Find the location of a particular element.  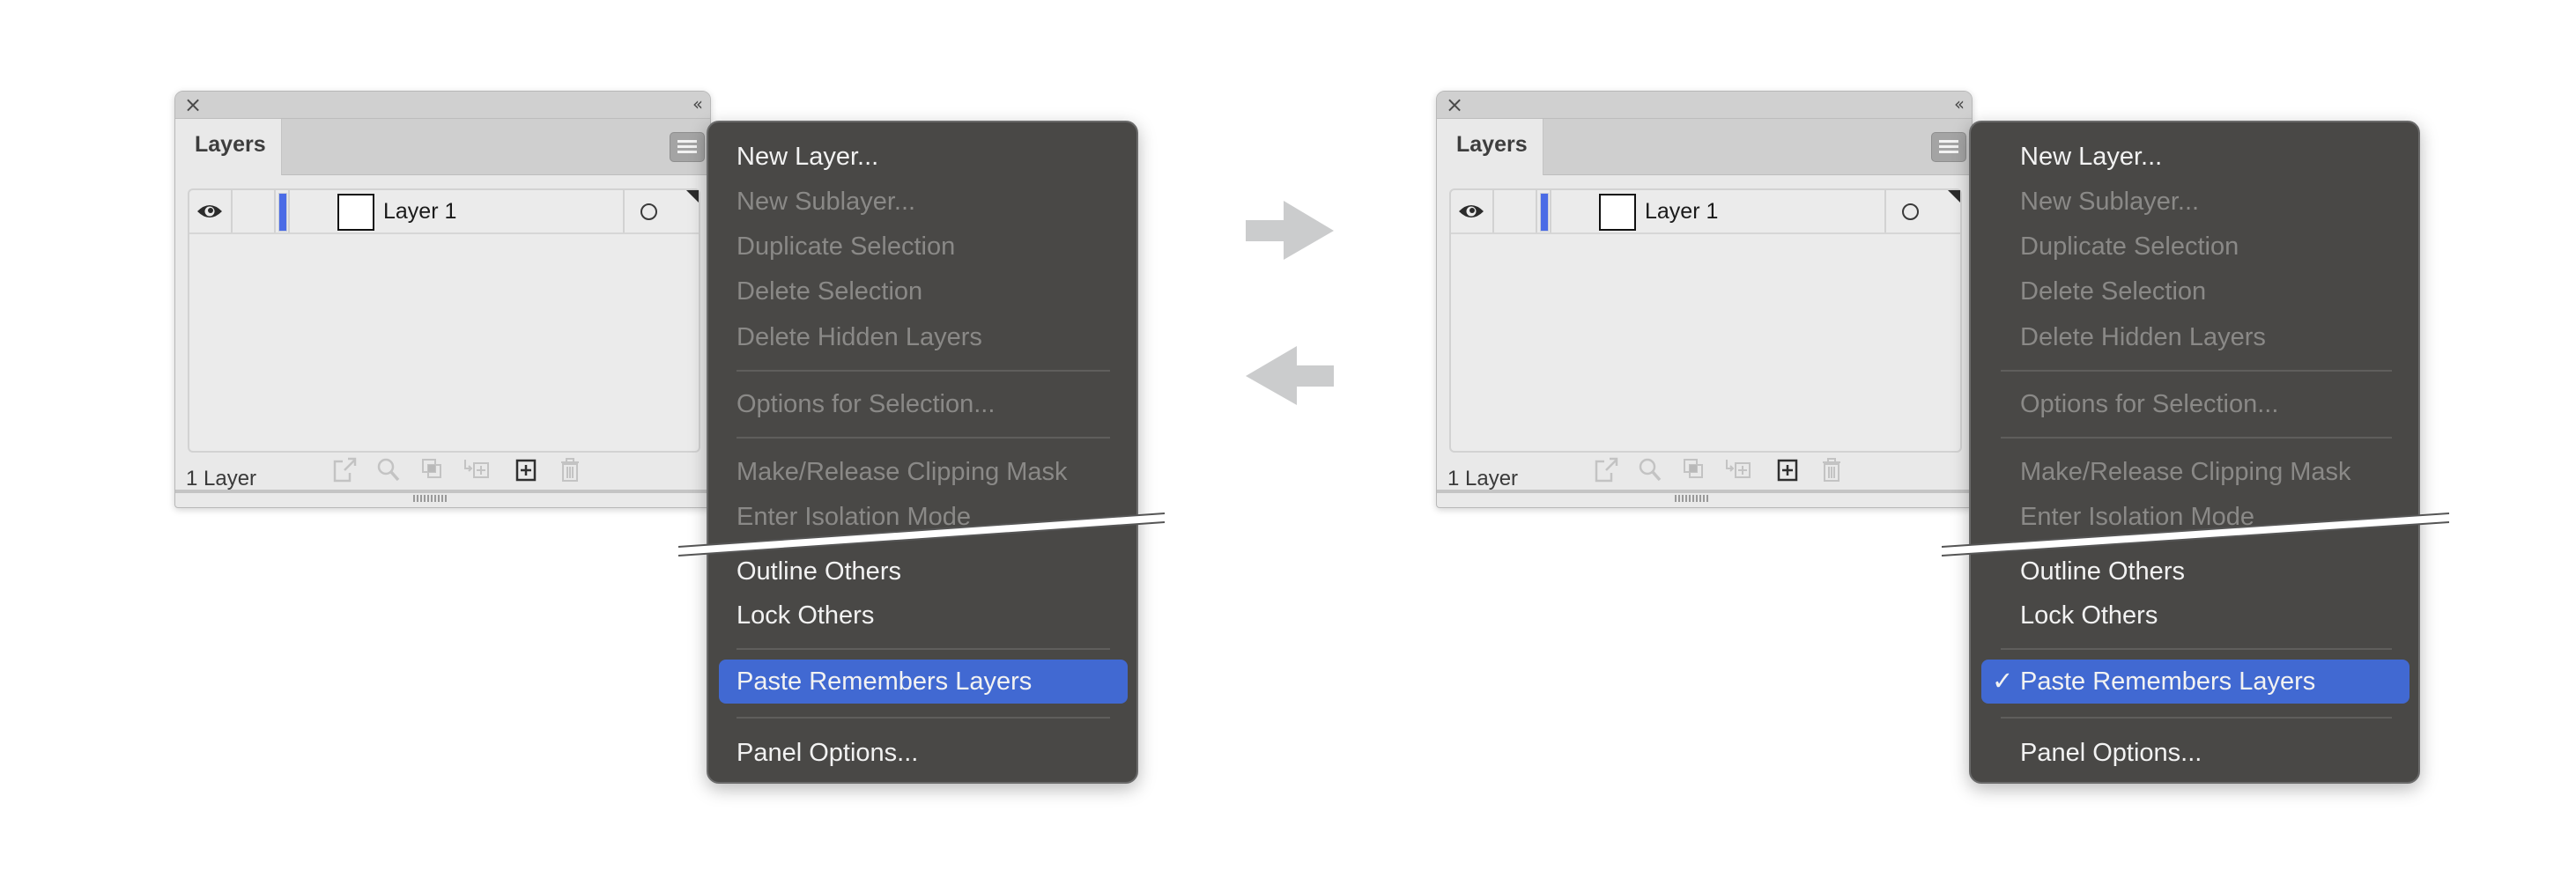

checkmark-icon: ✓ is located at coordinates (2003, 681).